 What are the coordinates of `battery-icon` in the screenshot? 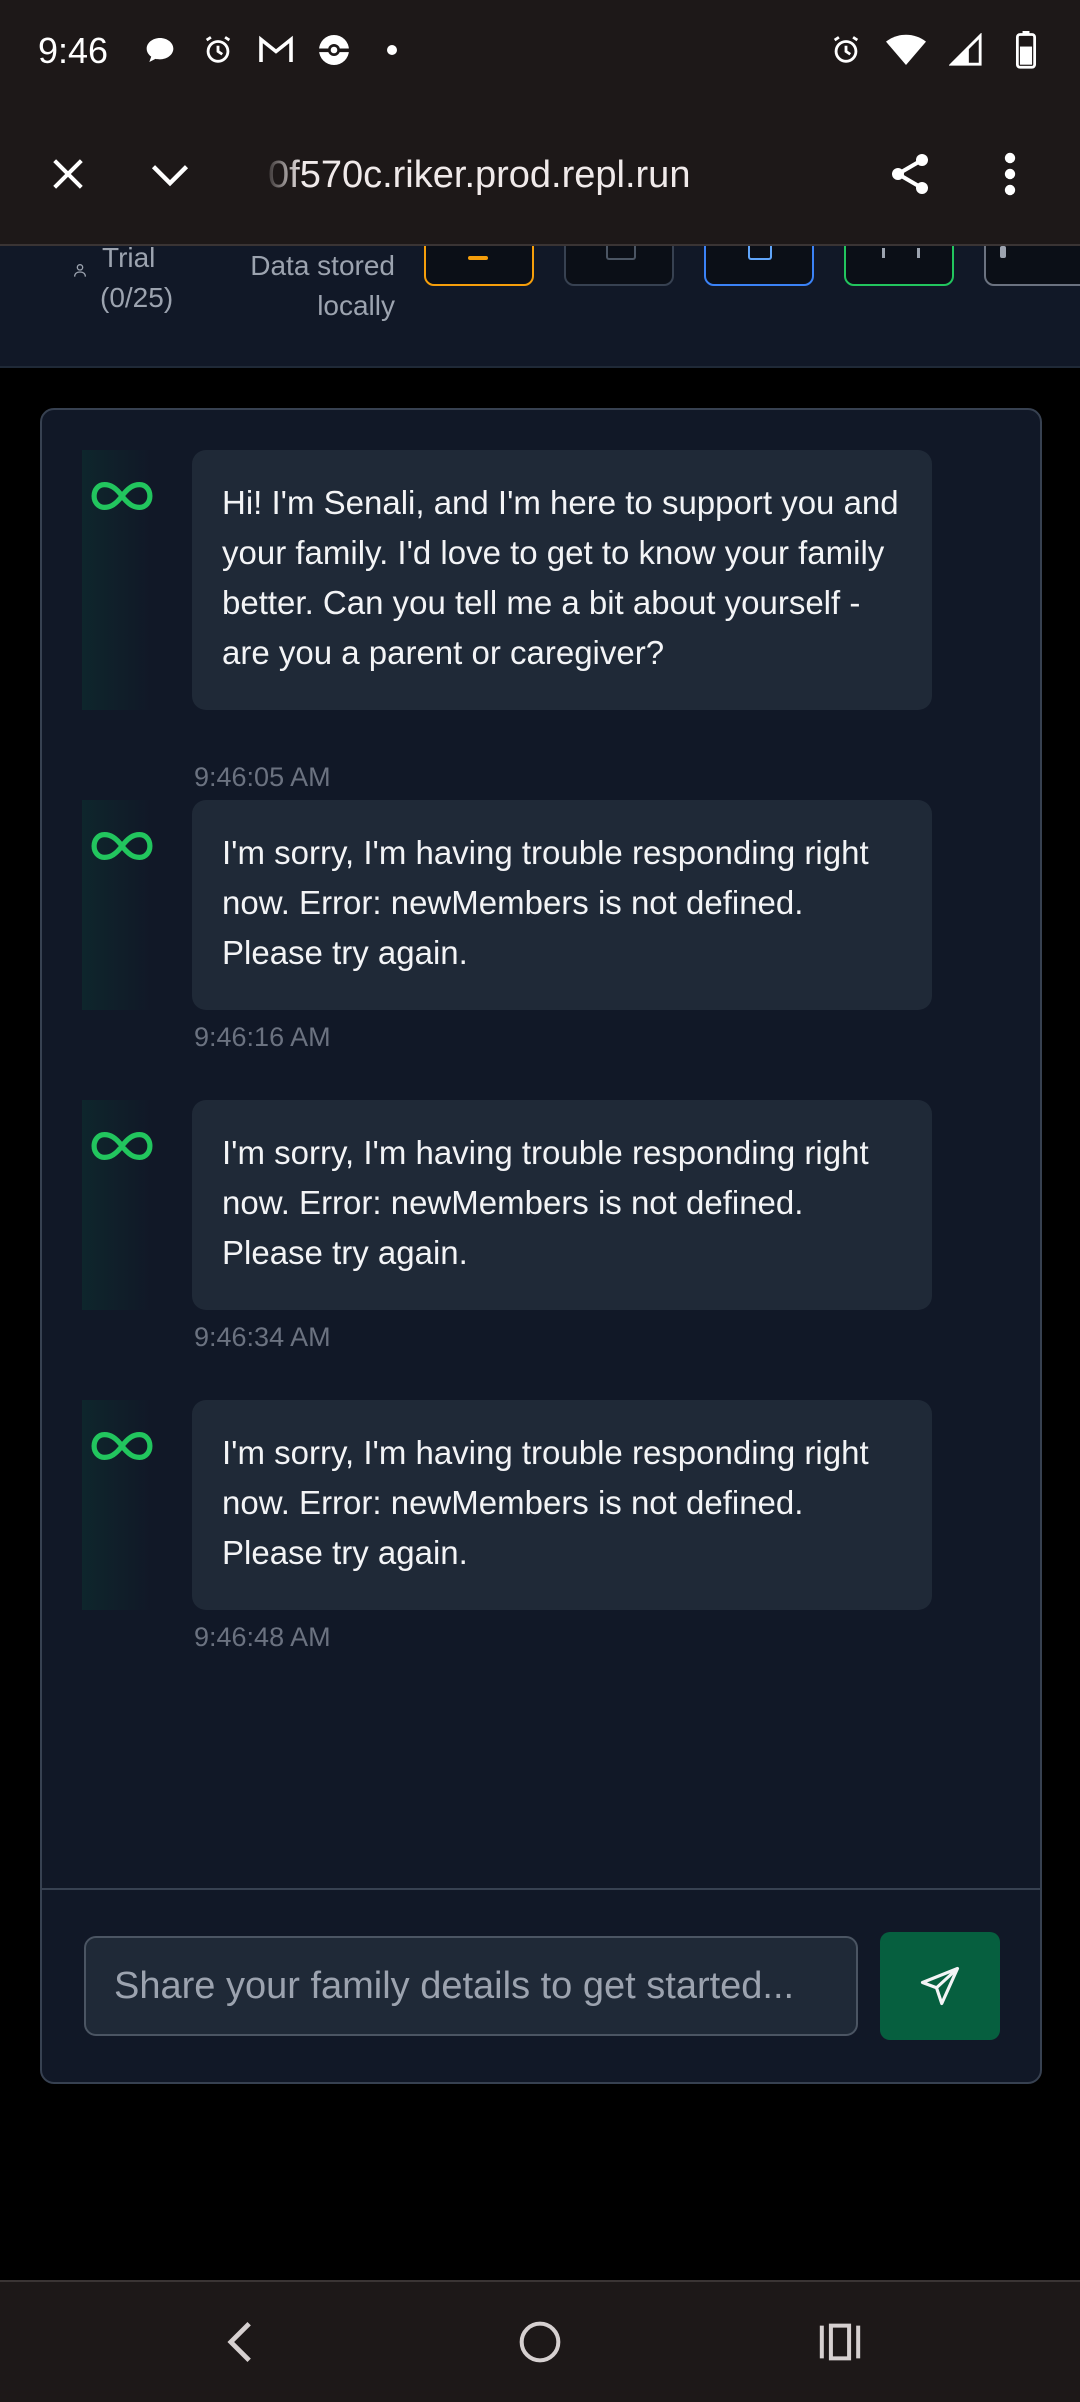 It's located at (1026, 50).